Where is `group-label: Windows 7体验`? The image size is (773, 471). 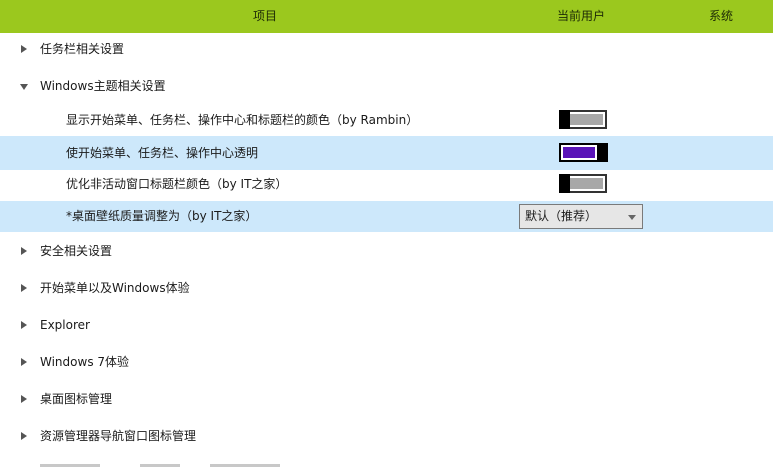
group-label: Windows 7体验 is located at coordinates (85, 362).